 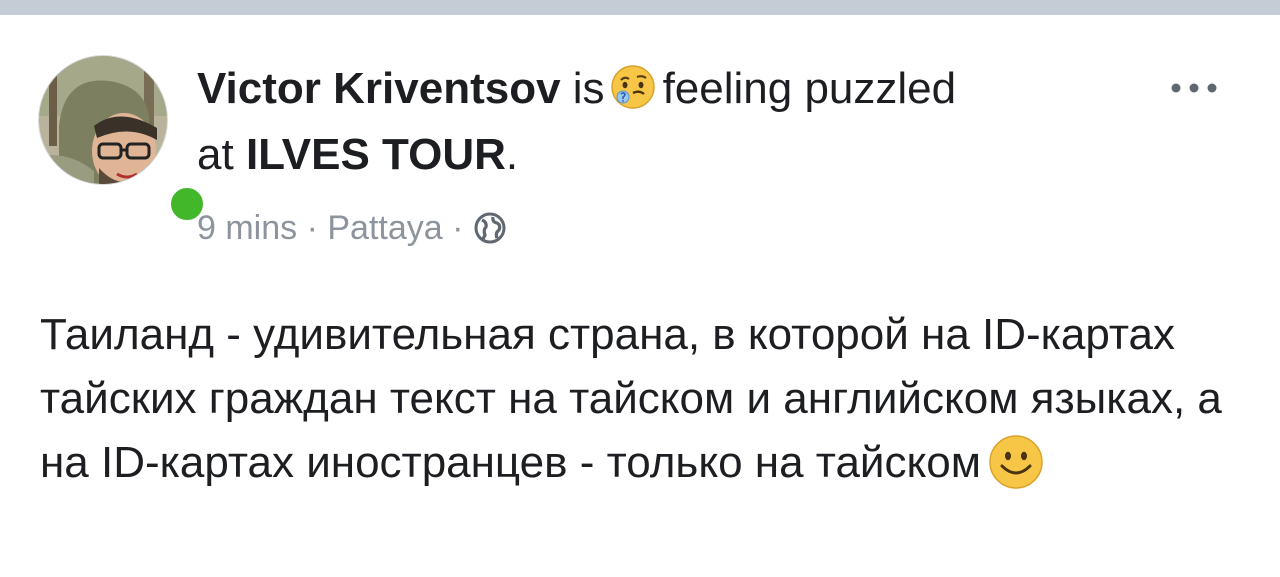 What do you see at coordinates (379, 88) in the screenshot?
I see `author-name: Victor Kriventsov` at bounding box center [379, 88].